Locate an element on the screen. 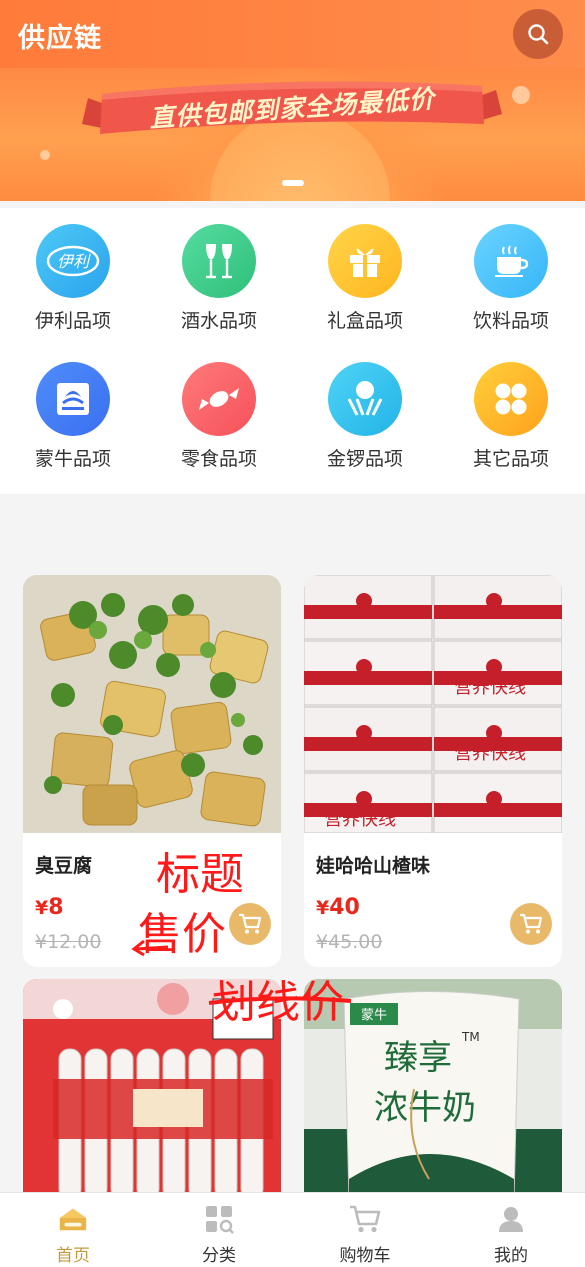 Image resolution: width=585 pixels, height=1267 pixels. annotation-strike-line is located at coordinates (280, 1000).